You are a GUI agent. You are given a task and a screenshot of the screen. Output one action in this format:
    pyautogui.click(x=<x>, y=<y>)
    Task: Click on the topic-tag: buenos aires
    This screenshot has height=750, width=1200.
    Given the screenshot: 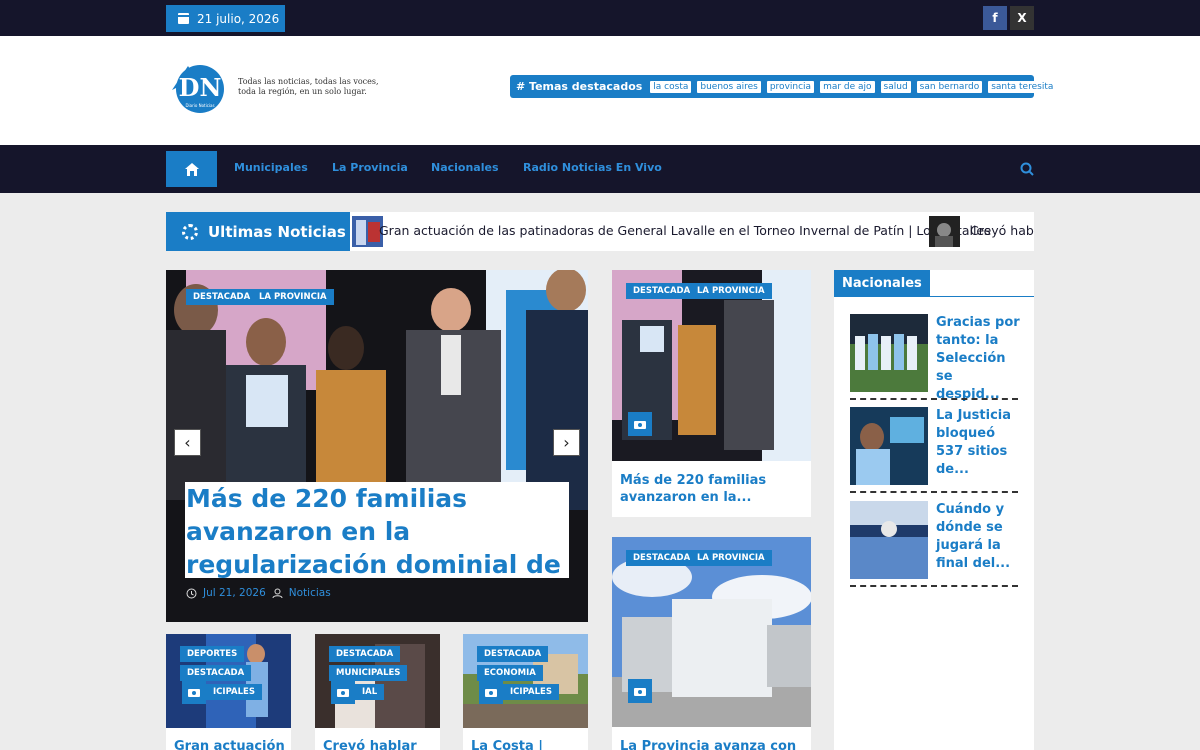 What is the action you would take?
    pyautogui.click(x=729, y=86)
    